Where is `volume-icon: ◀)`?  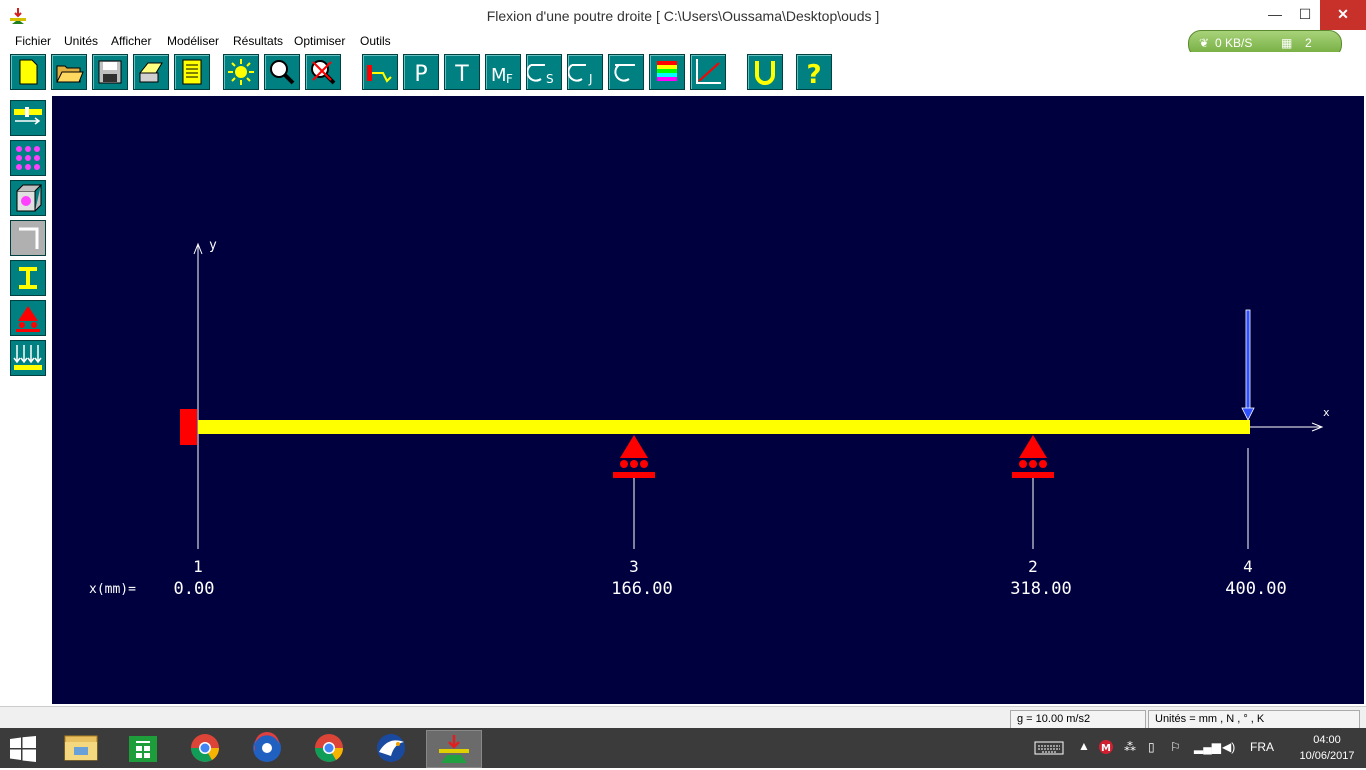 volume-icon: ◀) is located at coordinates (1228, 747).